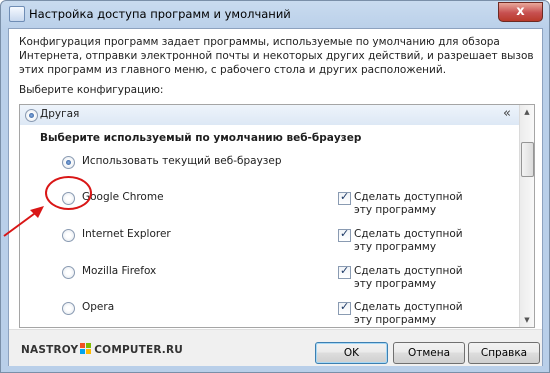 Image resolution: width=550 pixels, height=373 pixels. What do you see at coordinates (126, 234) in the screenshot?
I see `browser-name: Internet Explorer` at bounding box center [126, 234].